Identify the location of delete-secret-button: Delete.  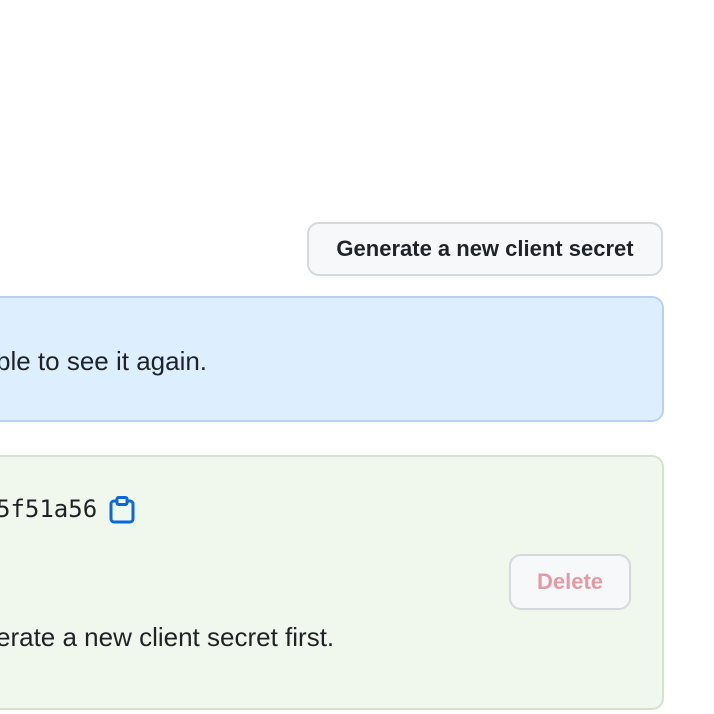
(570, 582).